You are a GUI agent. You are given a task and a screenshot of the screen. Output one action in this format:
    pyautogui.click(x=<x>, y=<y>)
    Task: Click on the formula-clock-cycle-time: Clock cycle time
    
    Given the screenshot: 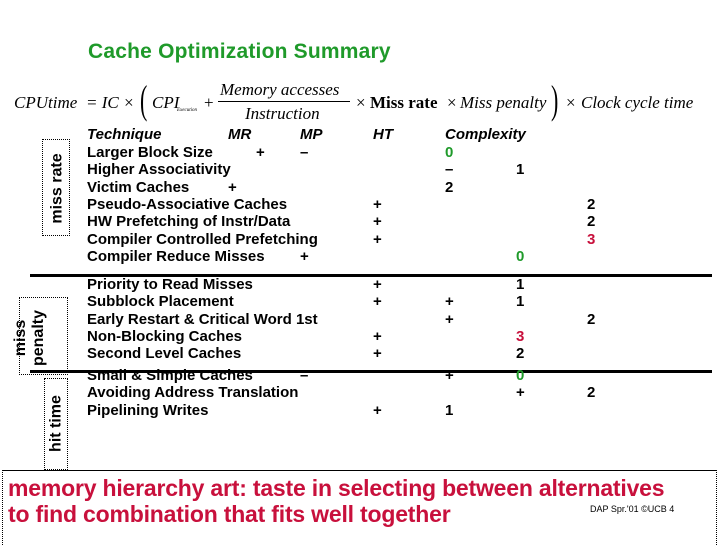 What is the action you would take?
    pyautogui.click(x=637, y=102)
    